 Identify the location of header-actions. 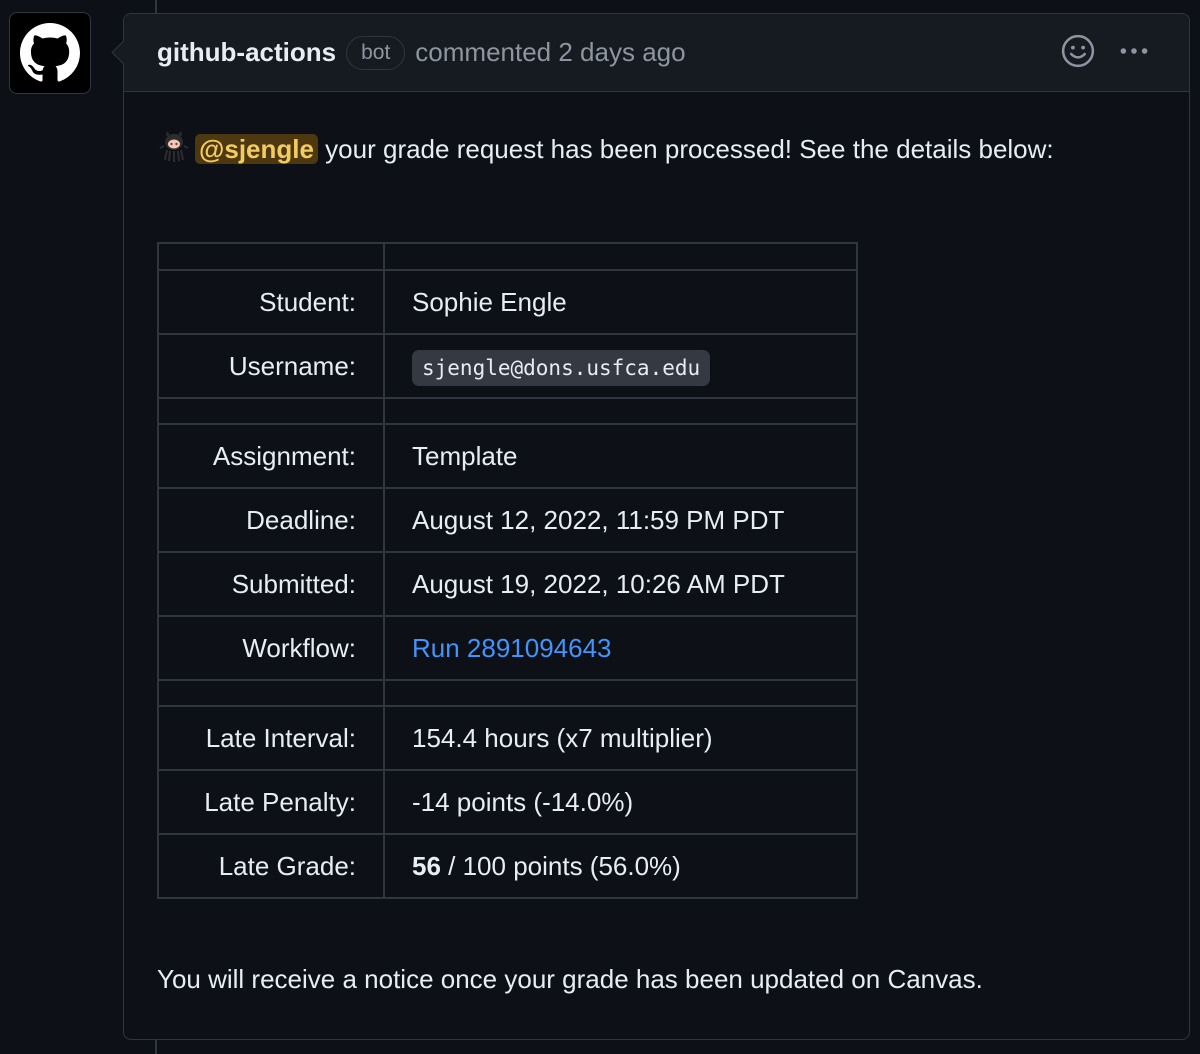
(1106, 53).